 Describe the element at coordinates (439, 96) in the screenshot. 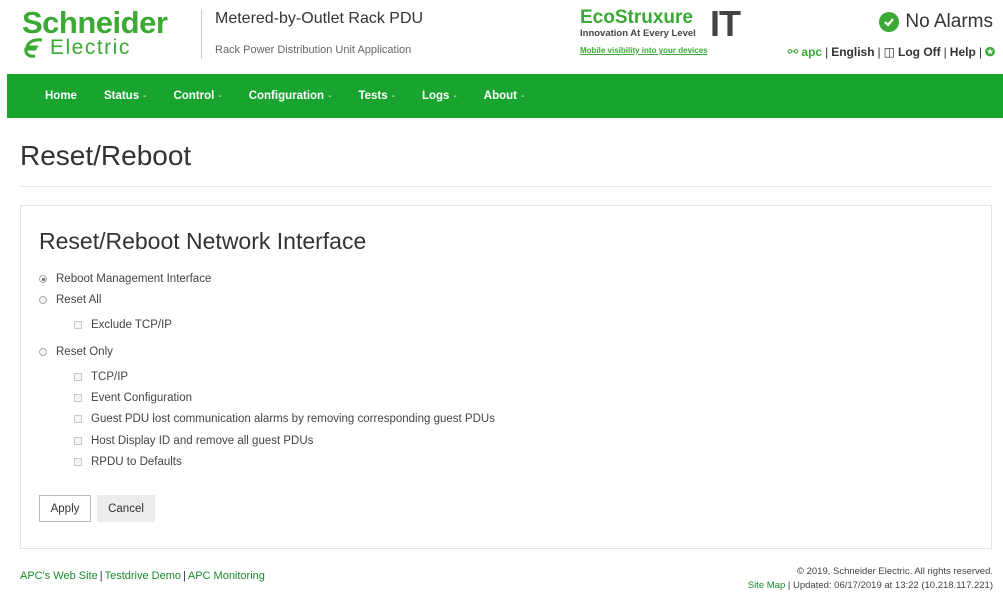

I see `nav-logs: Logs -` at that location.